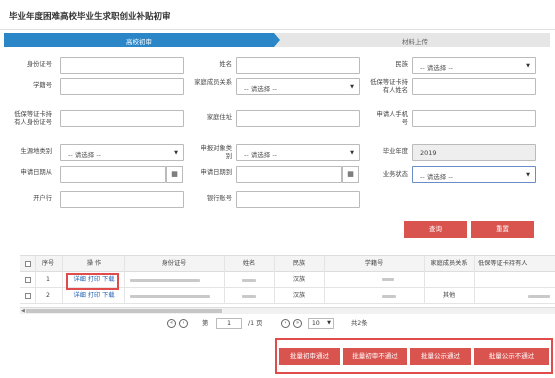  What do you see at coordinates (33, 118) in the screenshot?
I see `cert-holder-id-label: 低保等证卡持有人身份证号` at bounding box center [33, 118].